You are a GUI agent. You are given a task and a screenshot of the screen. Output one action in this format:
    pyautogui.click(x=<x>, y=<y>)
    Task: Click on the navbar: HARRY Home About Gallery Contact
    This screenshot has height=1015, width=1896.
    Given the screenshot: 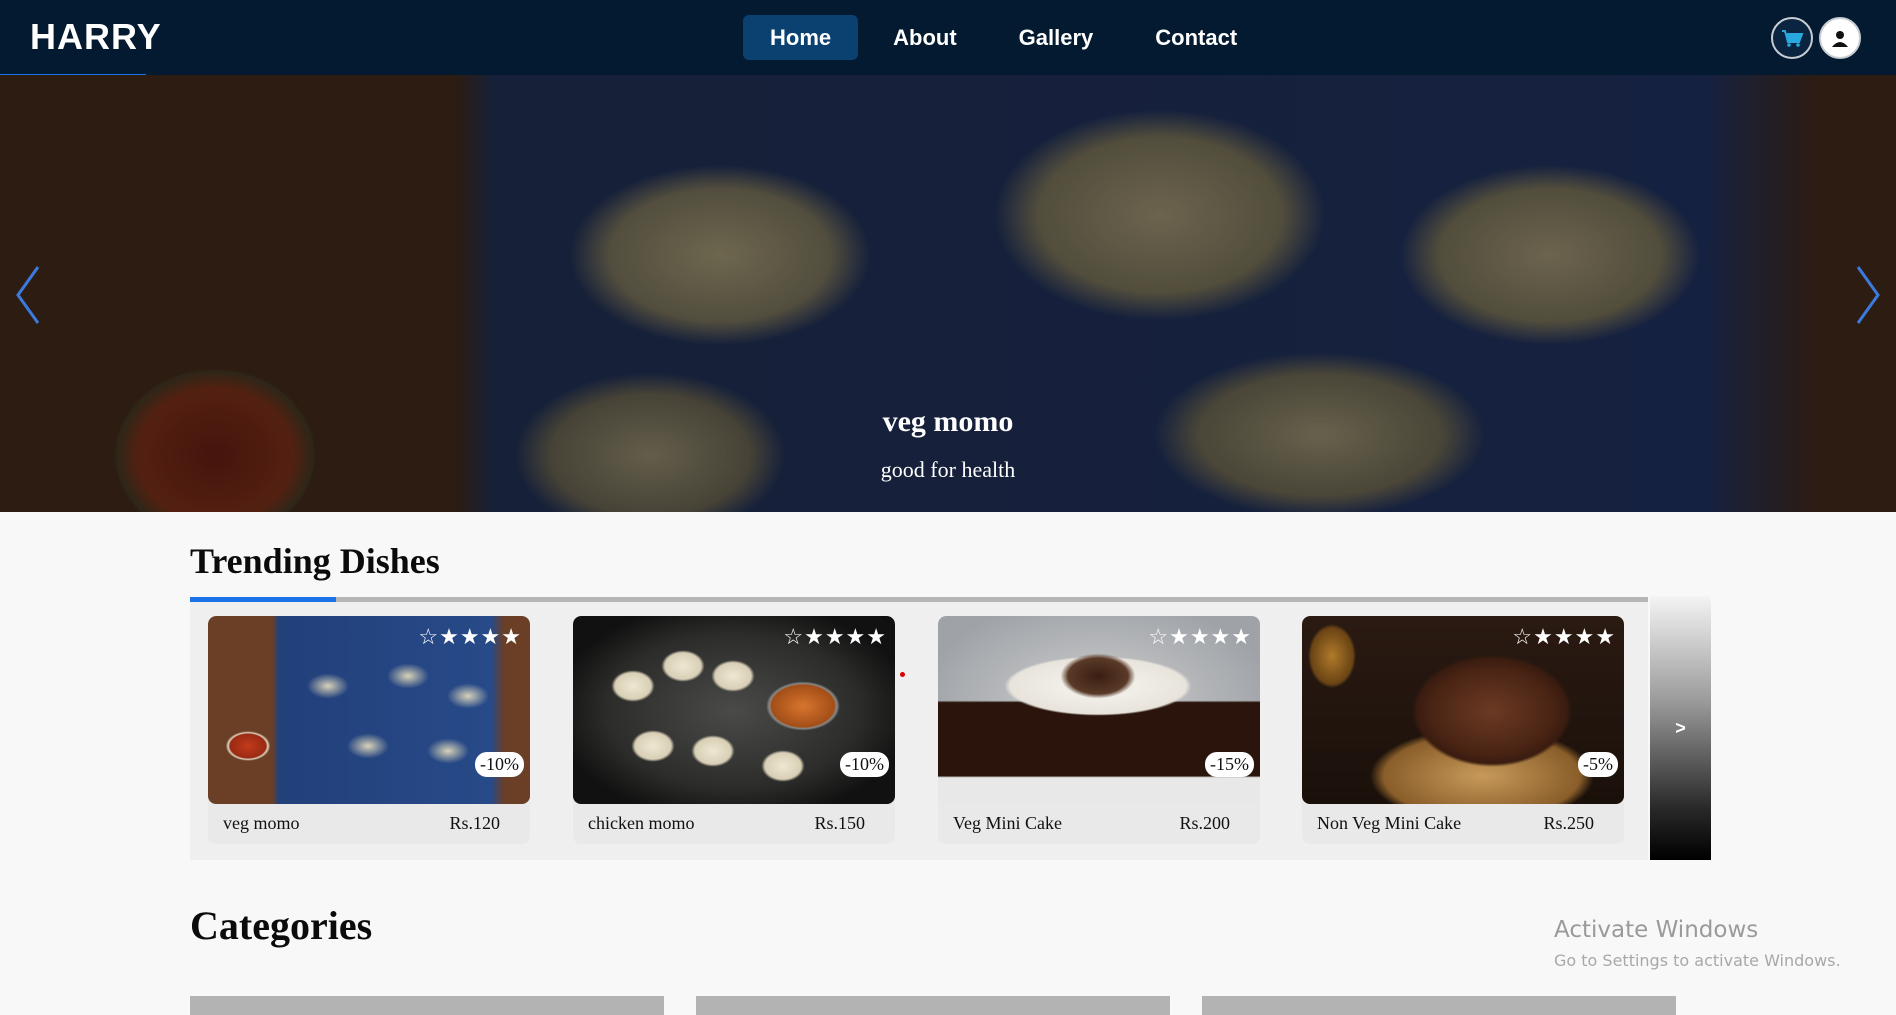 What is the action you would take?
    pyautogui.click(x=948, y=37)
    